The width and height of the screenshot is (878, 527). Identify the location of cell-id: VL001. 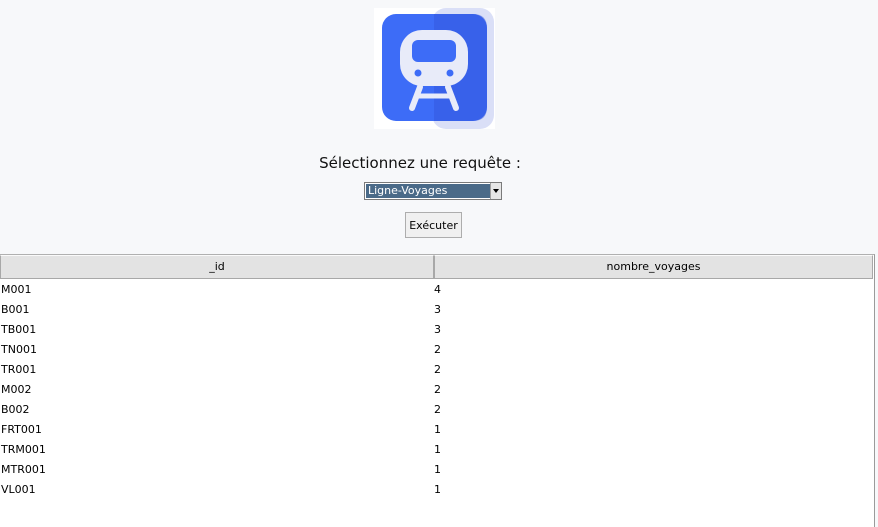
(18, 489).